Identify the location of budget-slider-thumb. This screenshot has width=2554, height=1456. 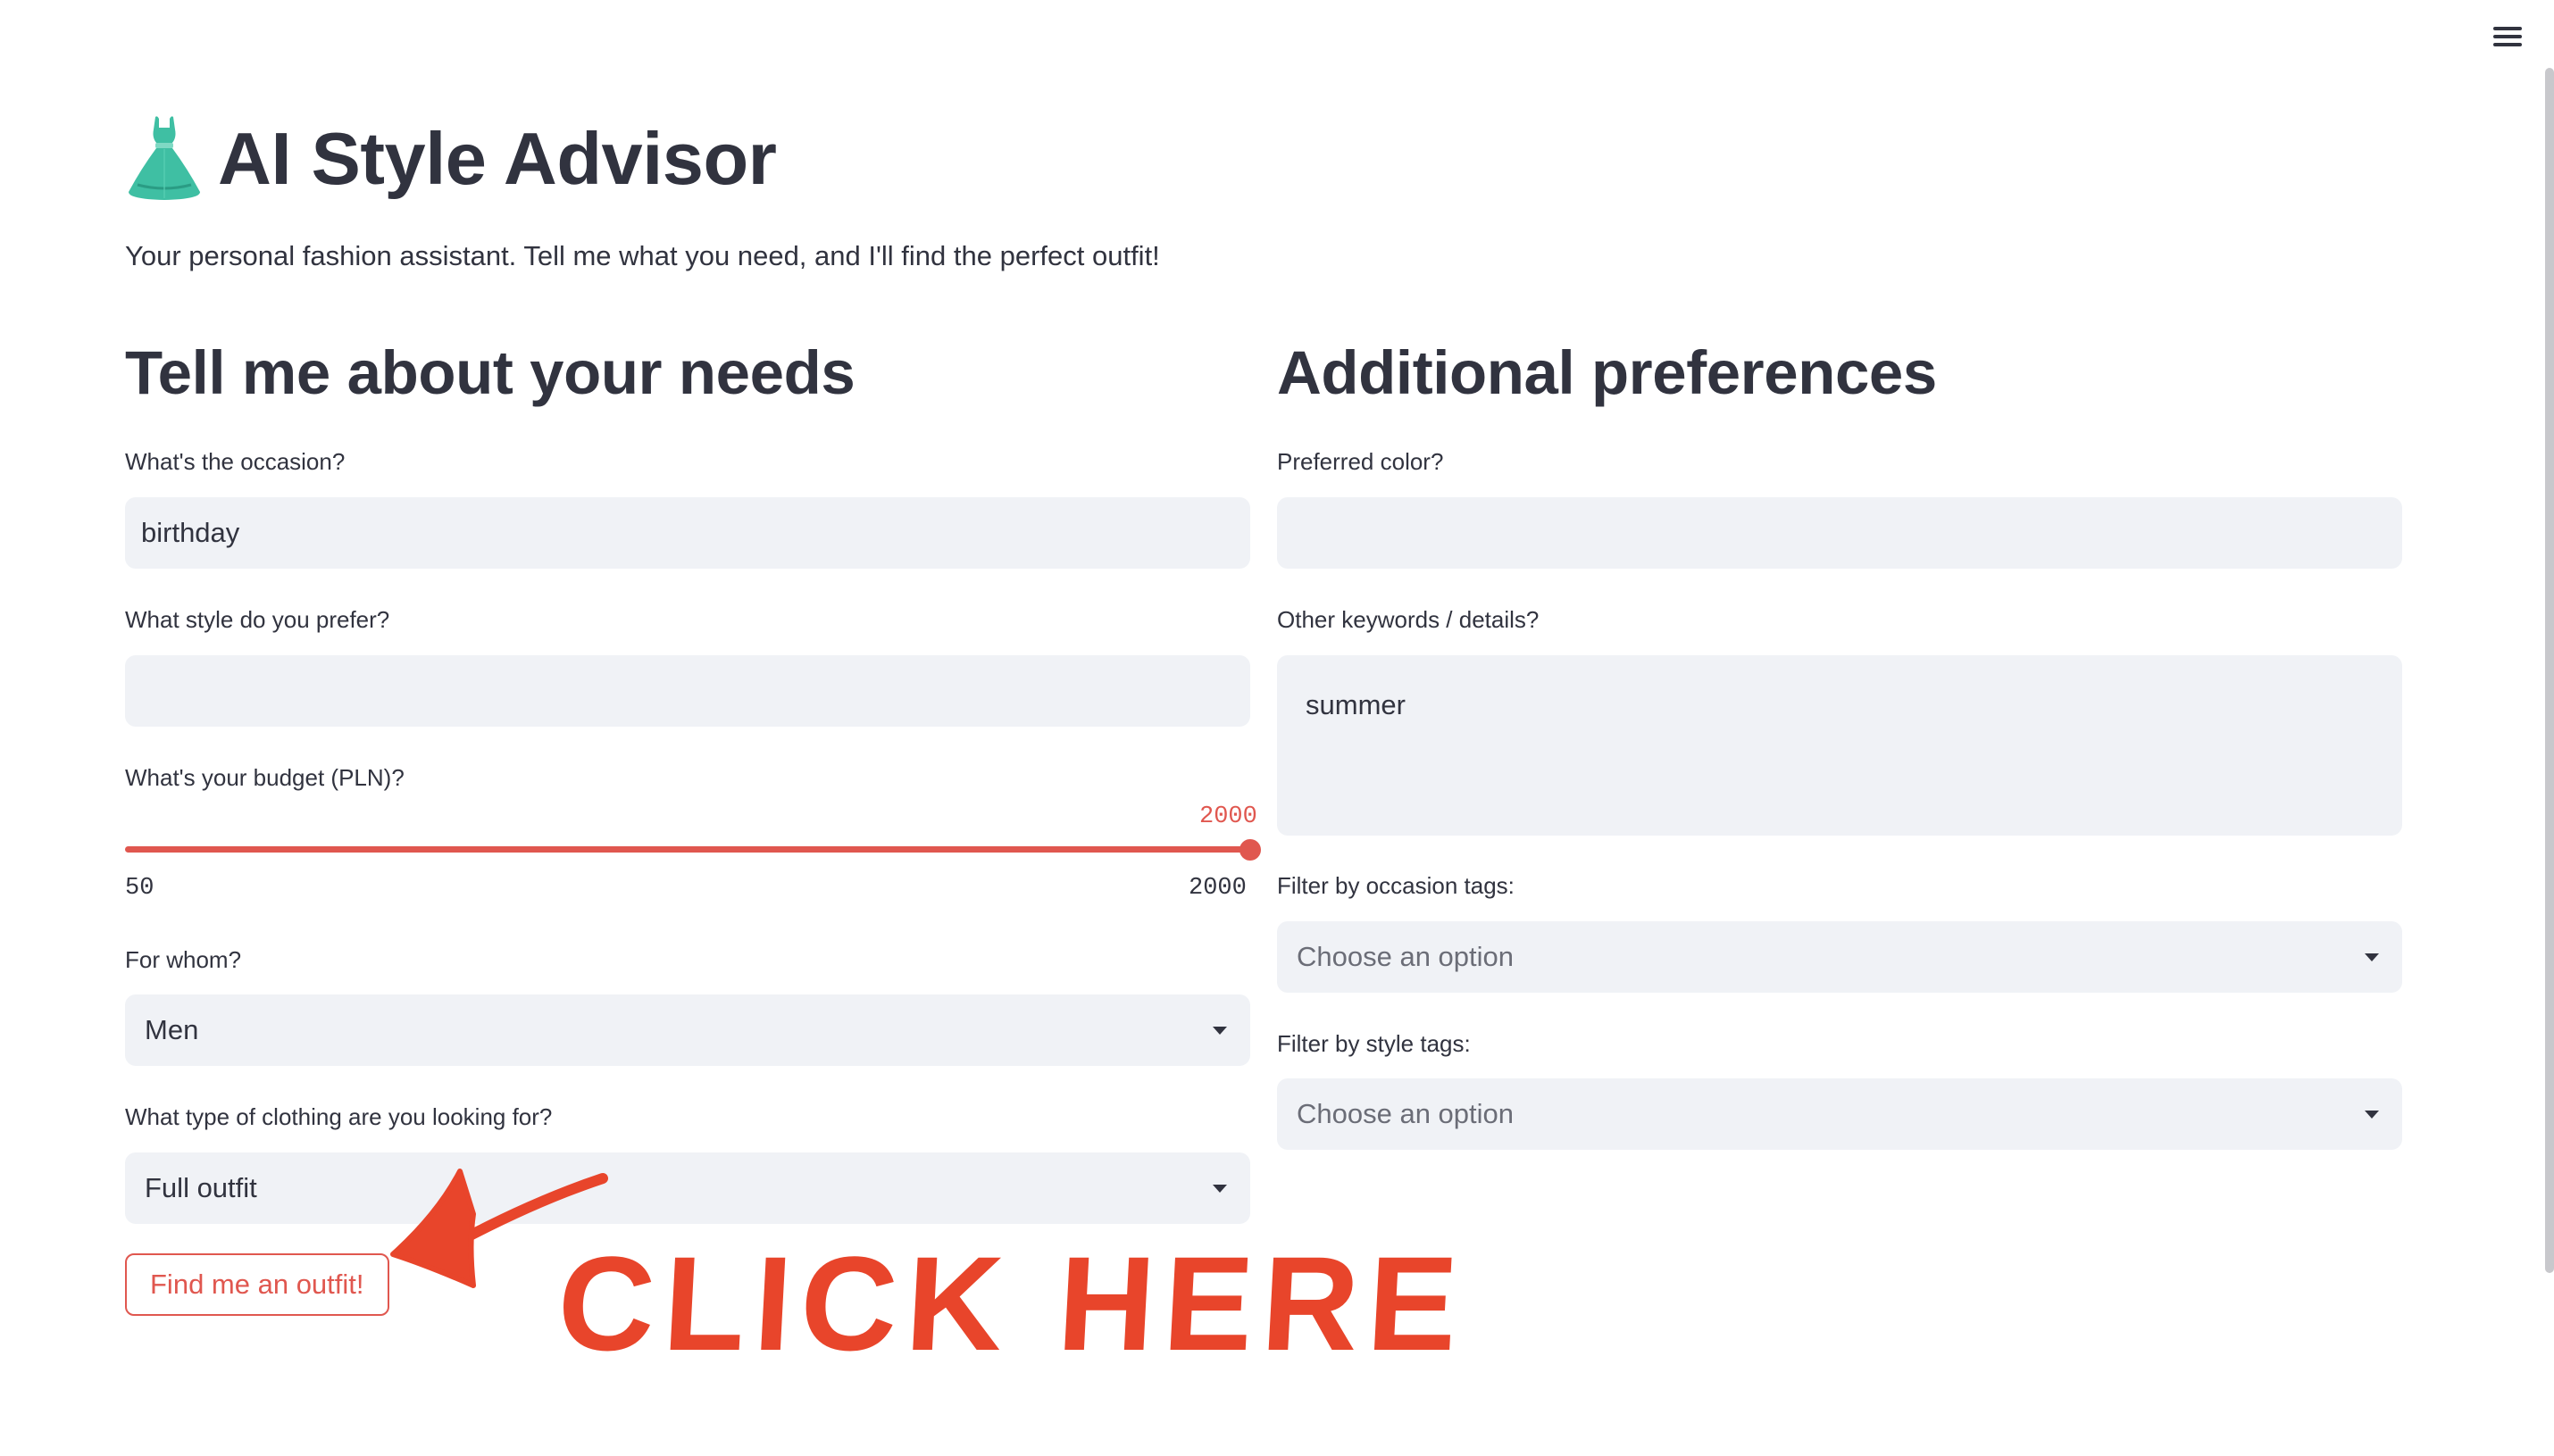
(1250, 850).